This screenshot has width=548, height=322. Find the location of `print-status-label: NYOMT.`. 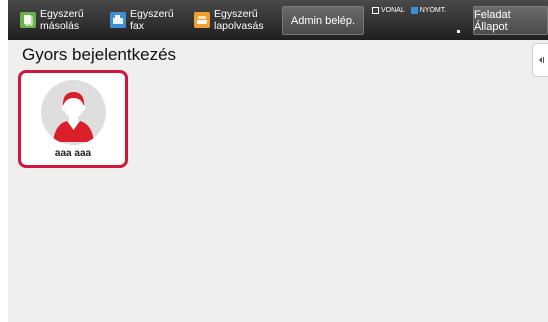

print-status-label: NYOMT. is located at coordinates (433, 10).